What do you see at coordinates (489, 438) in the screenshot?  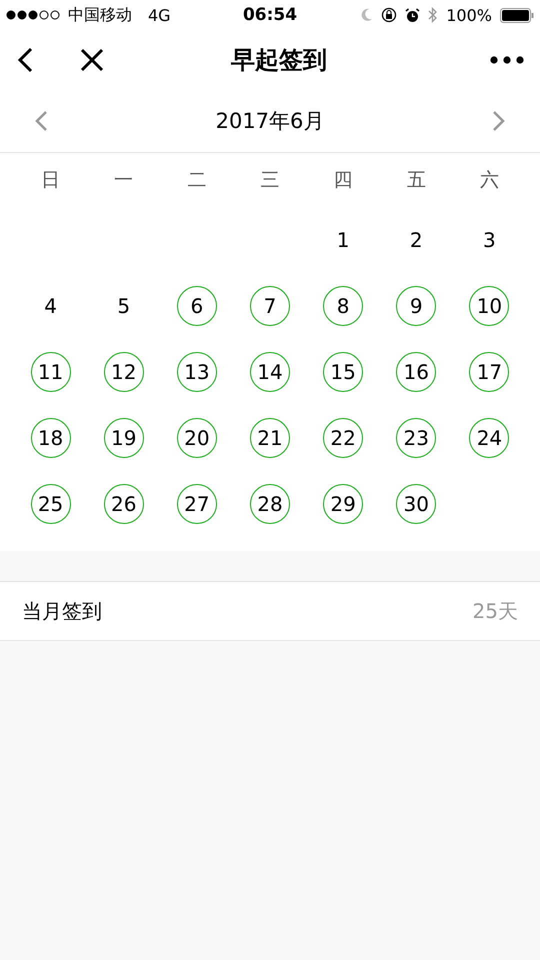 I see `checked-day: 24` at bounding box center [489, 438].